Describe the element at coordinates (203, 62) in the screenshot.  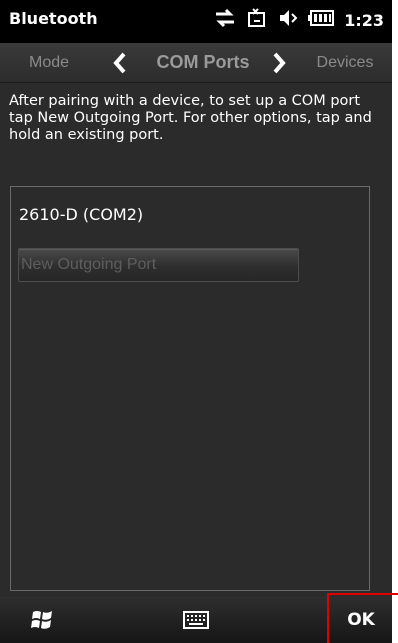
I see `tab-com-ports: COM Ports` at that location.